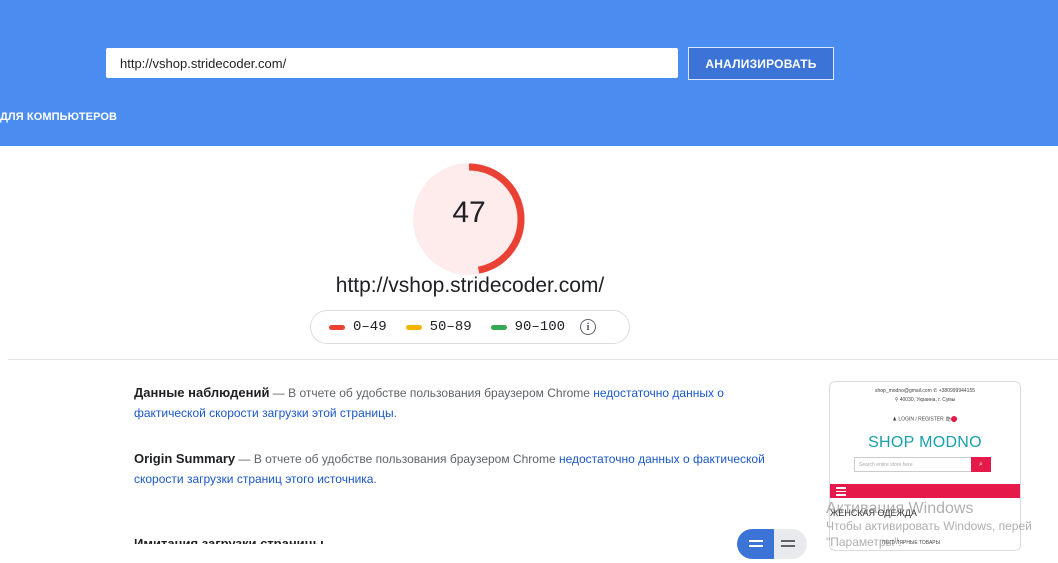 The width and height of the screenshot is (1058, 563). Describe the element at coordinates (788, 545) in the screenshot. I see `table-view-icon` at that location.